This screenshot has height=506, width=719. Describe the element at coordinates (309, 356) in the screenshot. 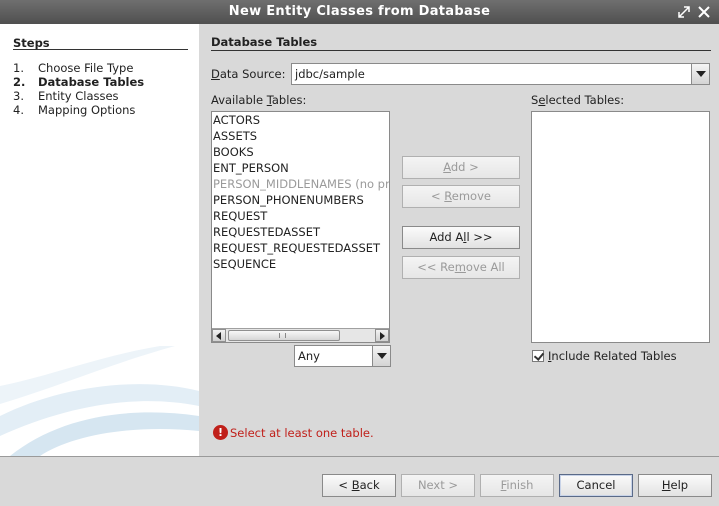

I see `table-filter-value: Any` at that location.